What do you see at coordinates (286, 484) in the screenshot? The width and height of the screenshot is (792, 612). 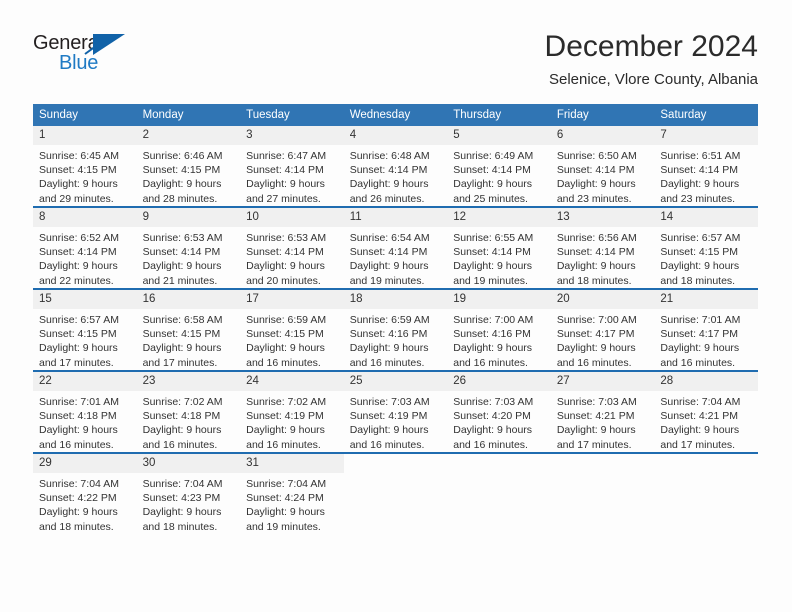 I see `sunrise-time: Sunrise: 7:04 AM` at bounding box center [286, 484].